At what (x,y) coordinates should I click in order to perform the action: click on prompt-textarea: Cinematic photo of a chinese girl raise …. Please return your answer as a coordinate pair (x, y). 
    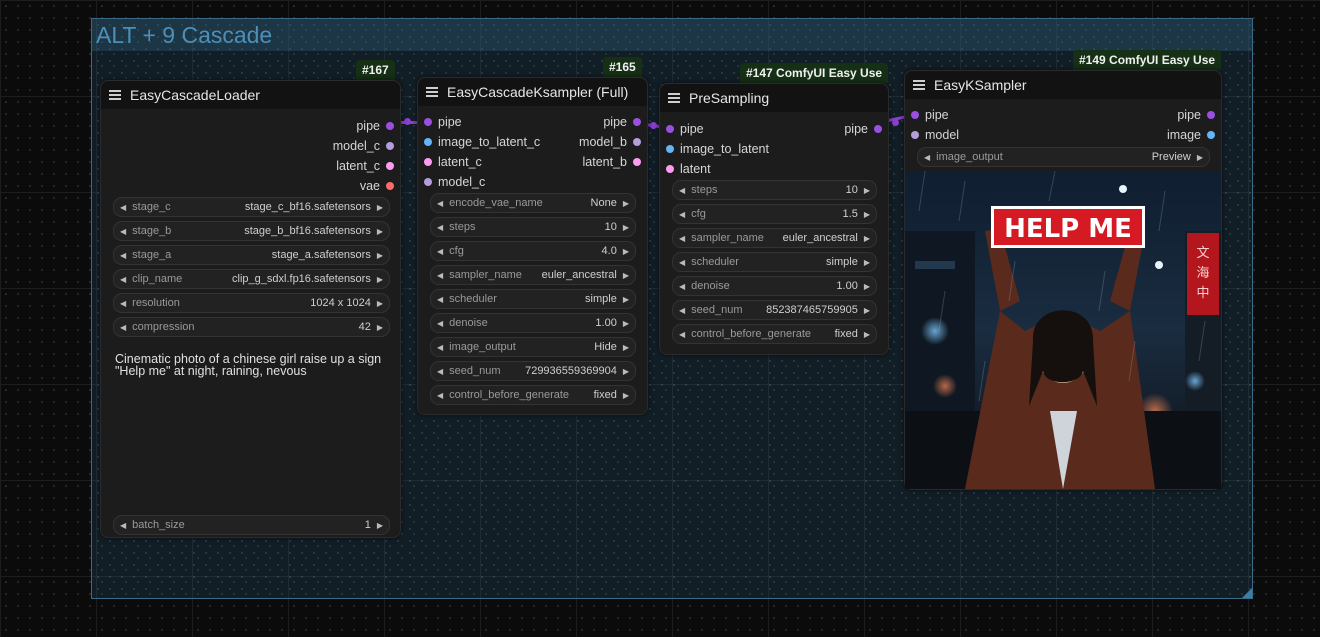
    Looking at the image, I should click on (255, 428).